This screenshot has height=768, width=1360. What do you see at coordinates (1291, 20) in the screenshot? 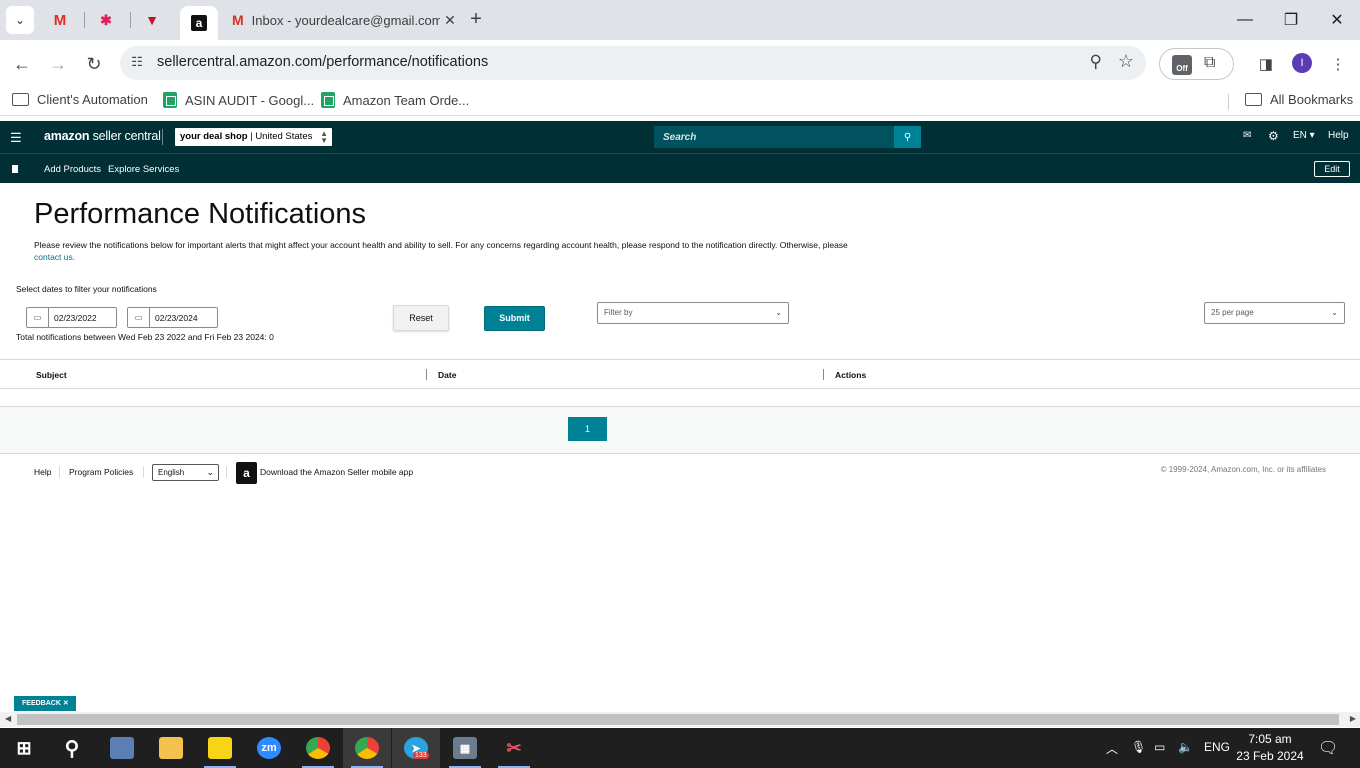
I see `restore-icon: ❐` at bounding box center [1291, 20].